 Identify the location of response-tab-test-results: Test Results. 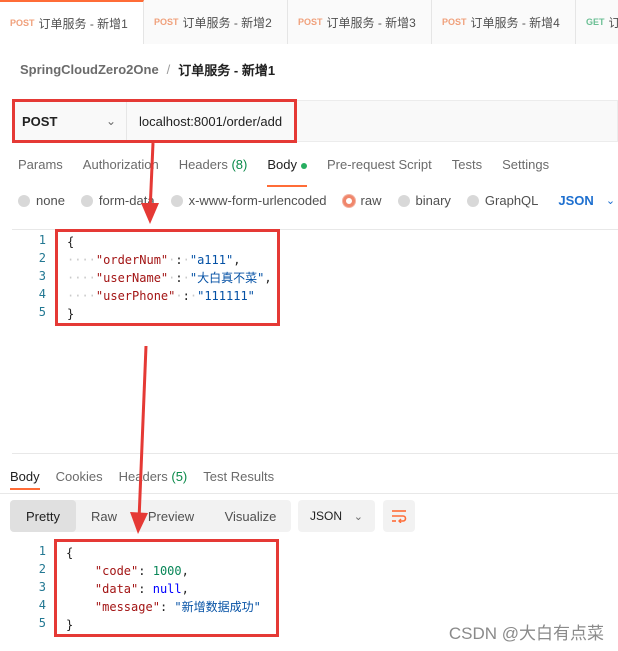
(238, 476).